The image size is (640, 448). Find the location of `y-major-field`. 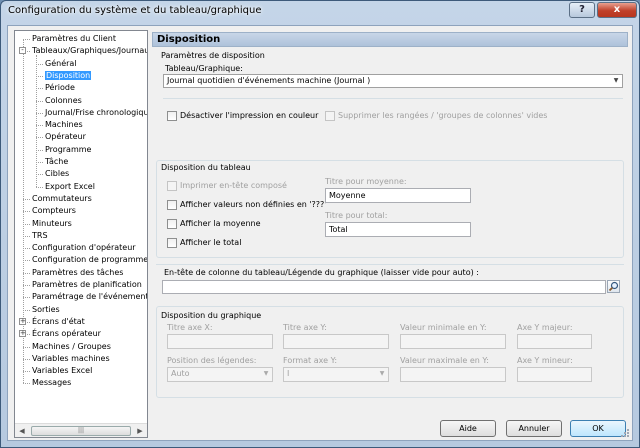

y-major-field is located at coordinates (554, 341).